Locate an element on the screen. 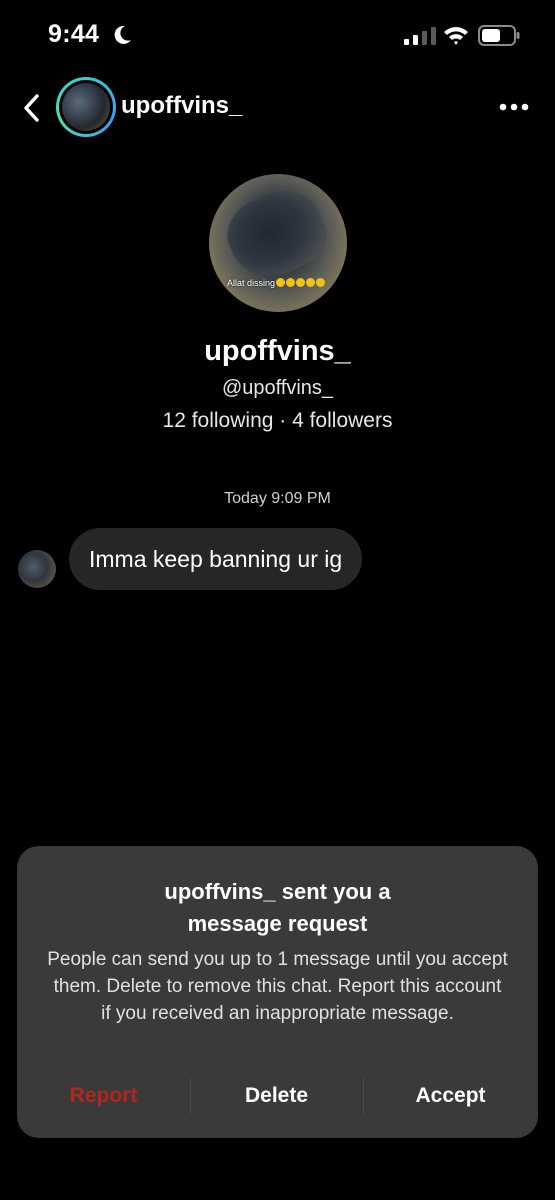 This screenshot has height=1200, width=555. profile-name: upoffvins_ is located at coordinates (277, 351).